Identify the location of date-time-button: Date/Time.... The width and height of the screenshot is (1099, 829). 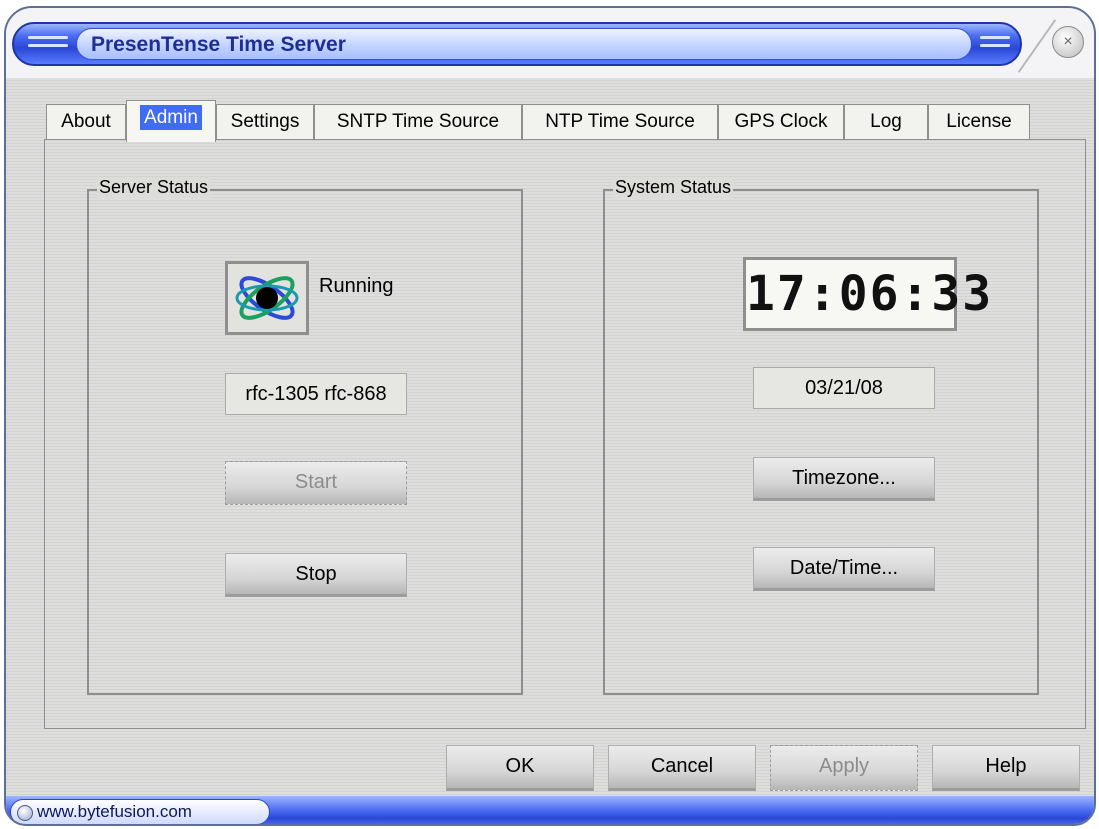
(844, 569).